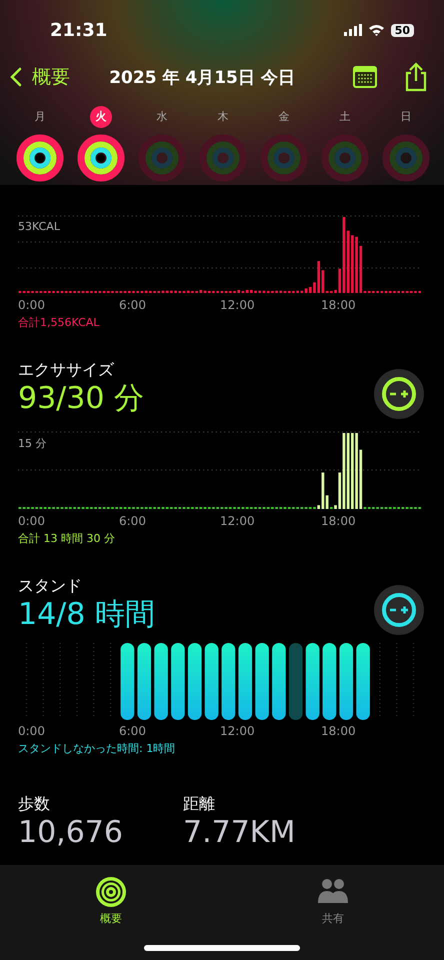 This screenshot has width=444, height=960. I want to click on weekday-tab: 土, so click(345, 117).